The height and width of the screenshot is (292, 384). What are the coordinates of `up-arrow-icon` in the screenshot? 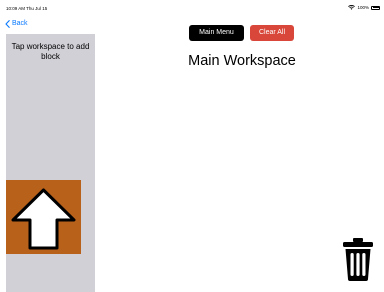 It's located at (43, 219).